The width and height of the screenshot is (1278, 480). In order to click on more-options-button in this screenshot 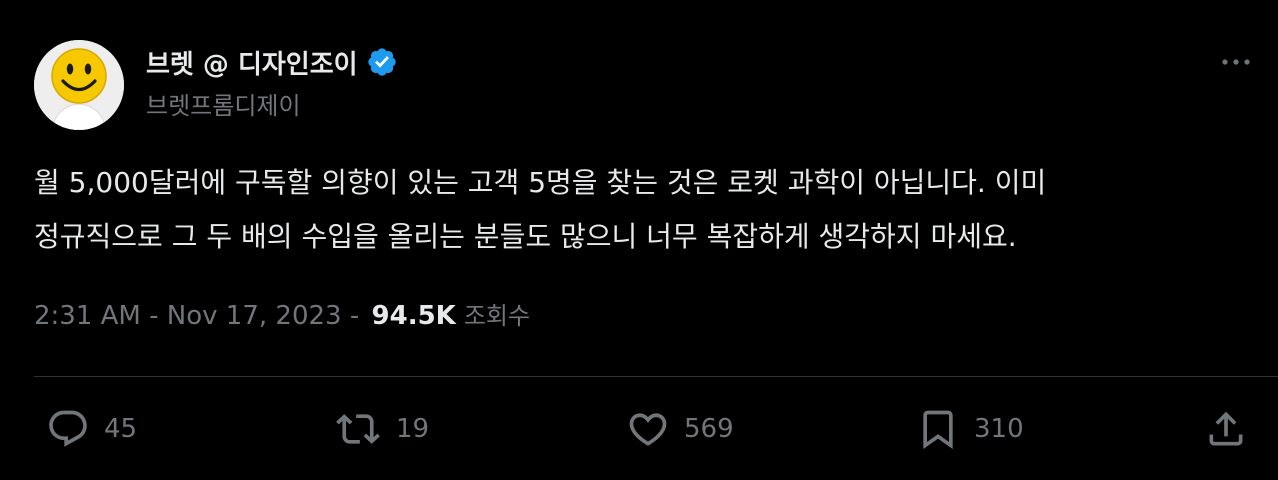, I will do `click(1236, 62)`.